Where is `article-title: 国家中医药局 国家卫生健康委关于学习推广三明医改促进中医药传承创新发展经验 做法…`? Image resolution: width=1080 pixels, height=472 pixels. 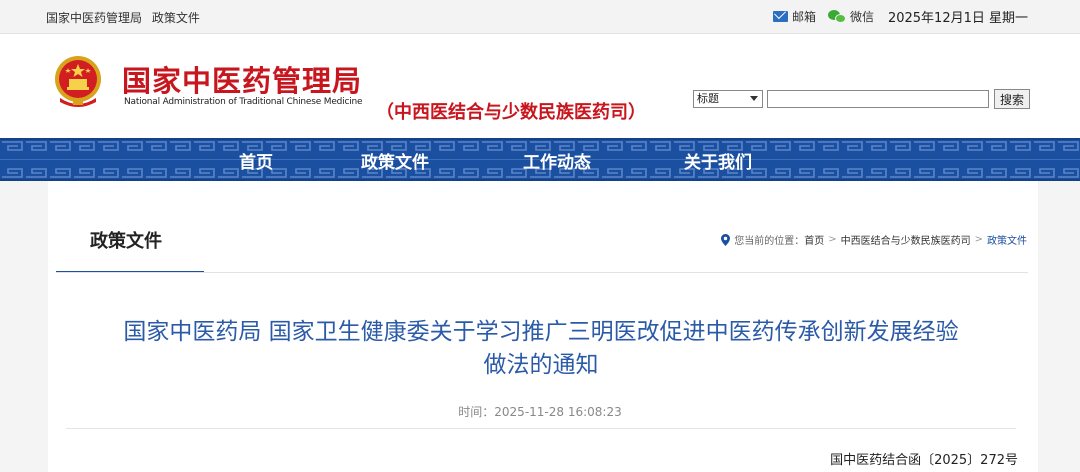
article-title: 国家中医药局 国家卫生健康委关于学习推广三明医改促进中医药传承创新发展经验 做法… is located at coordinates (541, 349).